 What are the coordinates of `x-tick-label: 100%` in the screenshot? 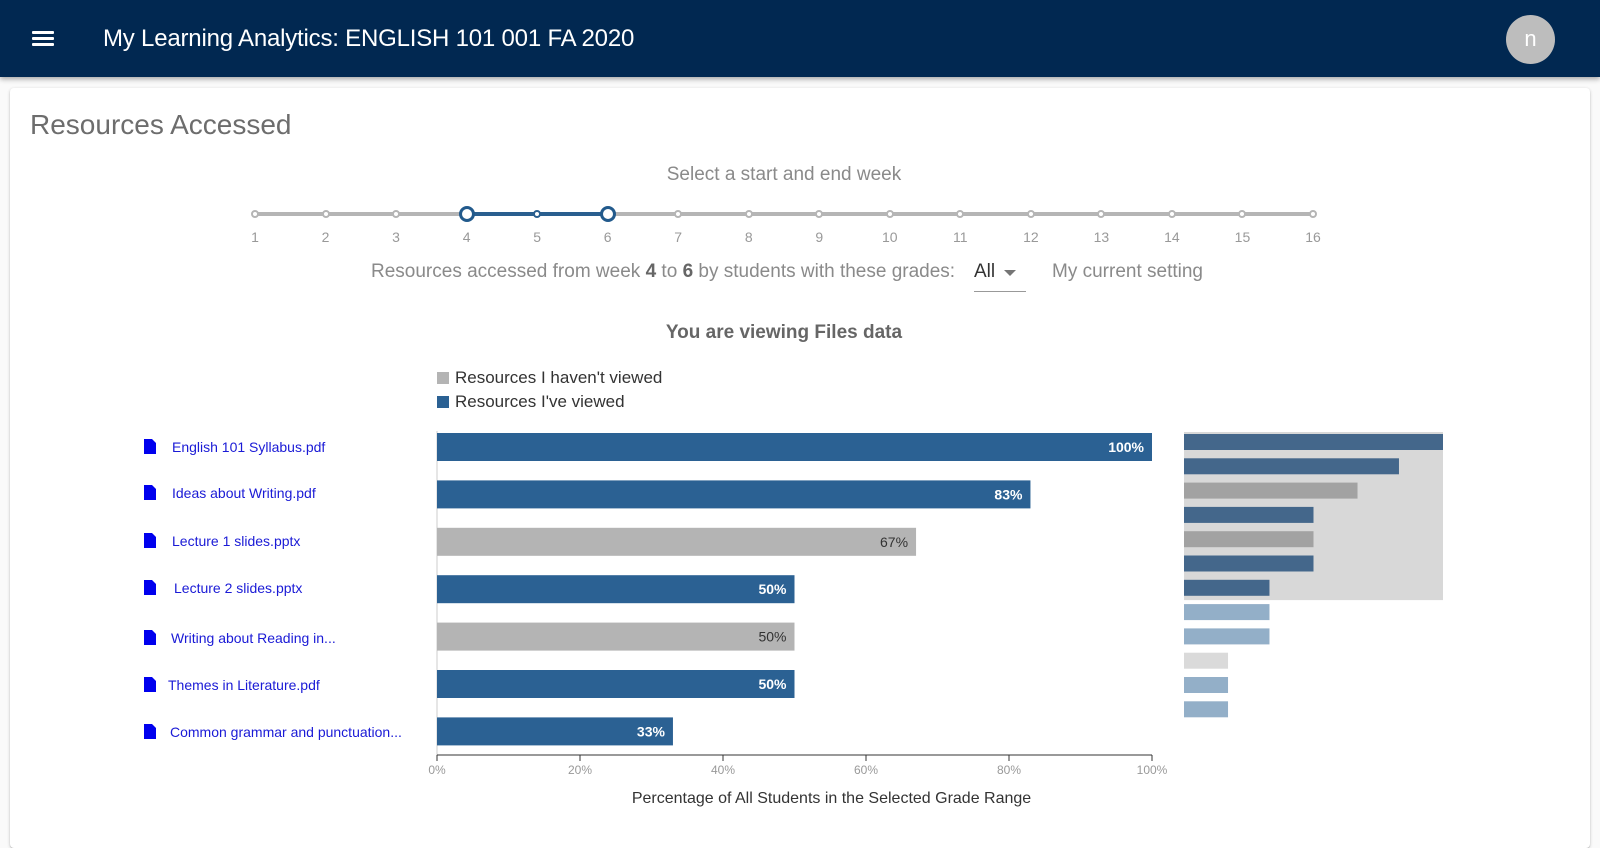 It's located at (1152, 770).